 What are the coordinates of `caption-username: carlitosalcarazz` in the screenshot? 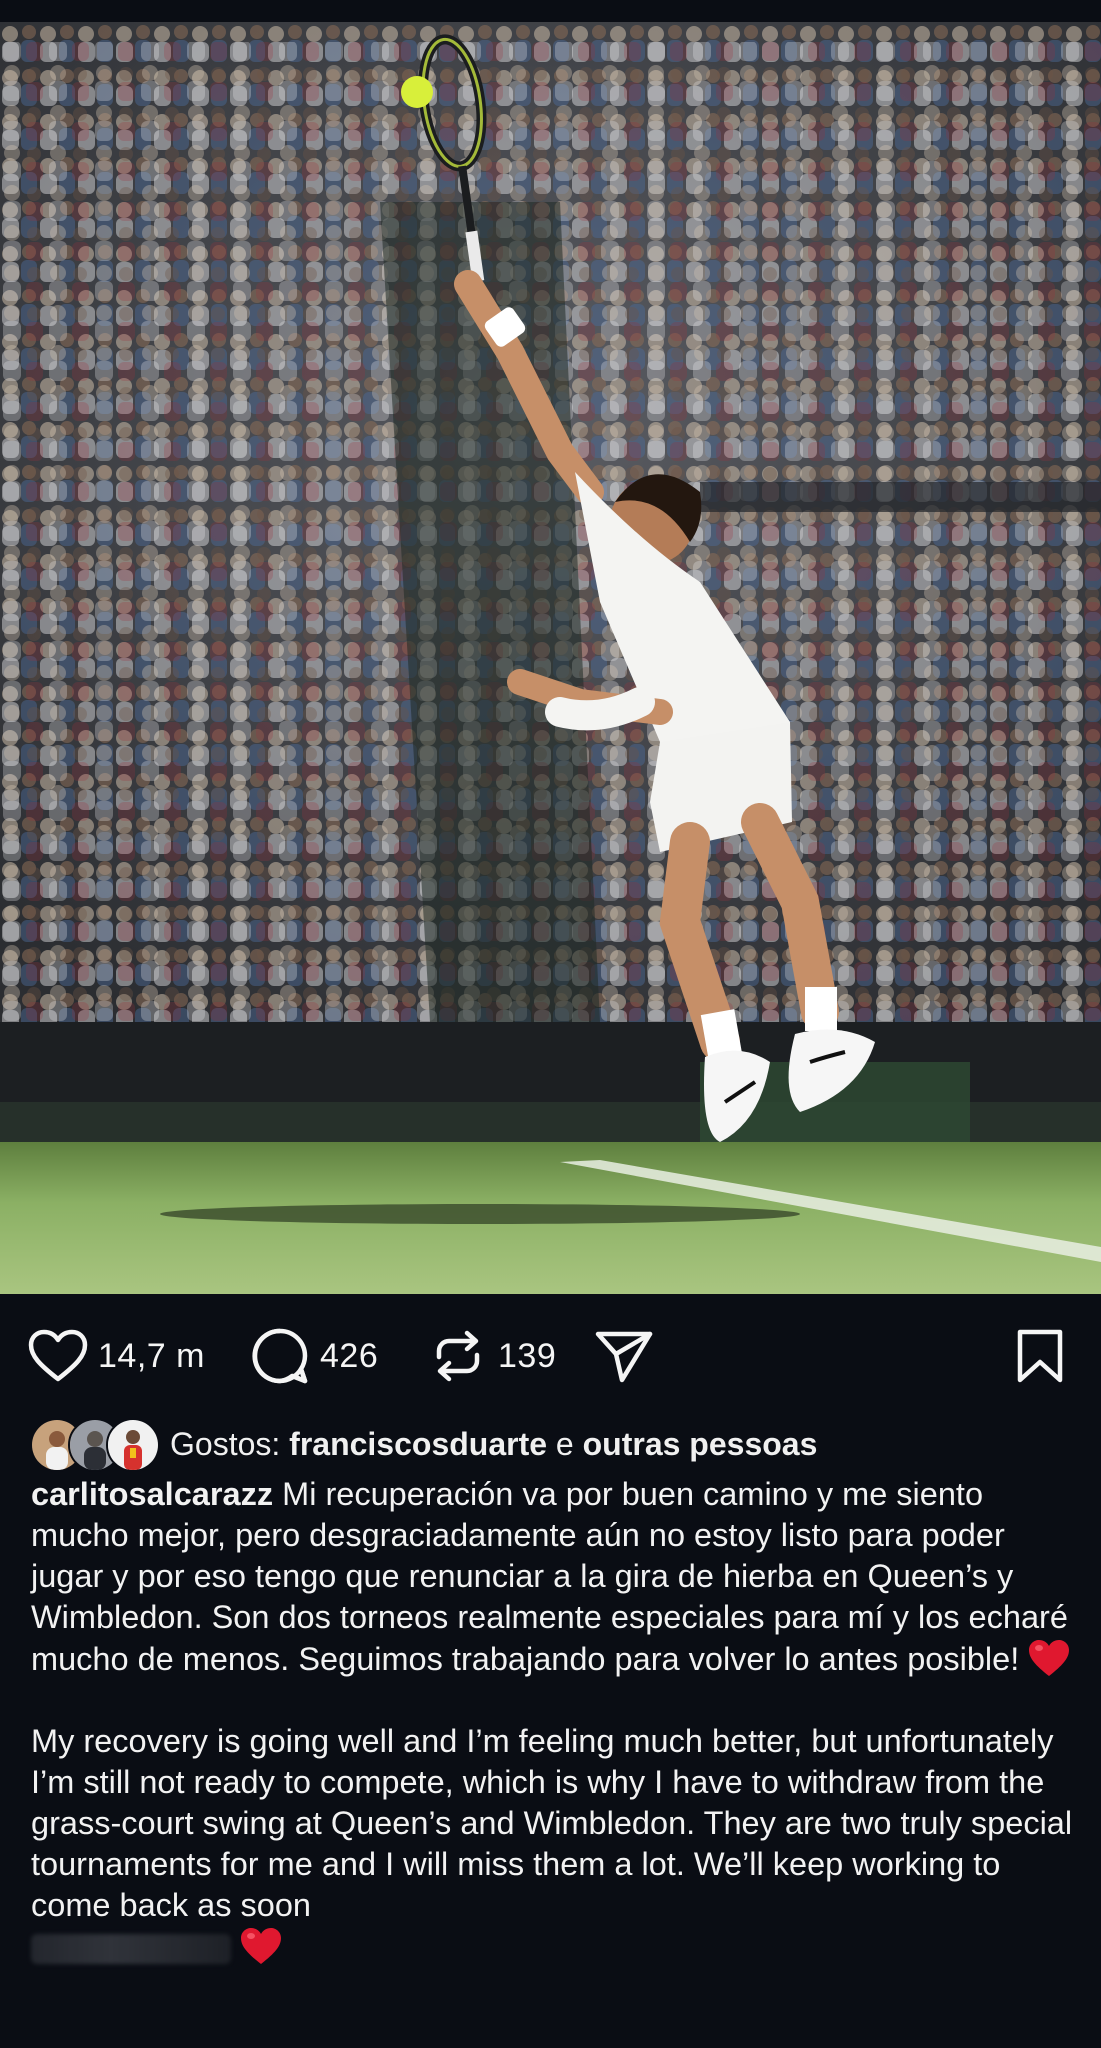 It's located at (152, 1494).